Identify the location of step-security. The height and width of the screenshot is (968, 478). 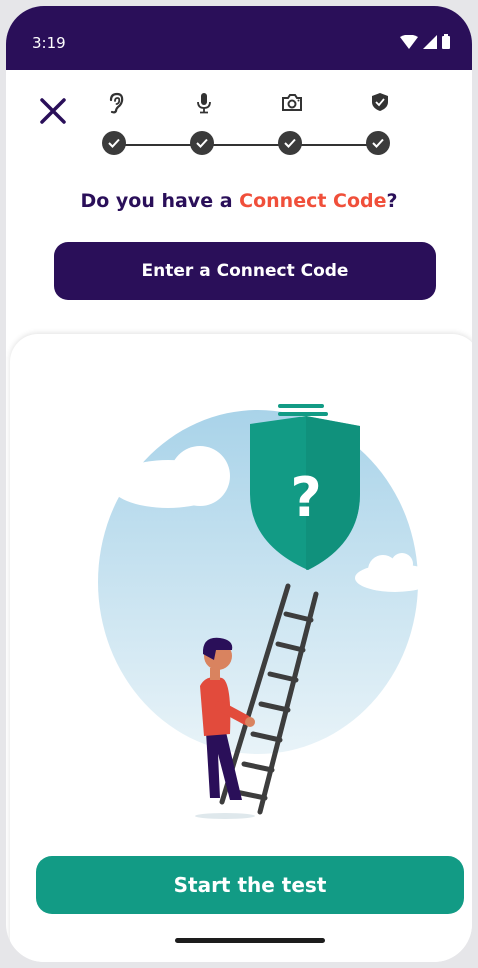
(380, 123).